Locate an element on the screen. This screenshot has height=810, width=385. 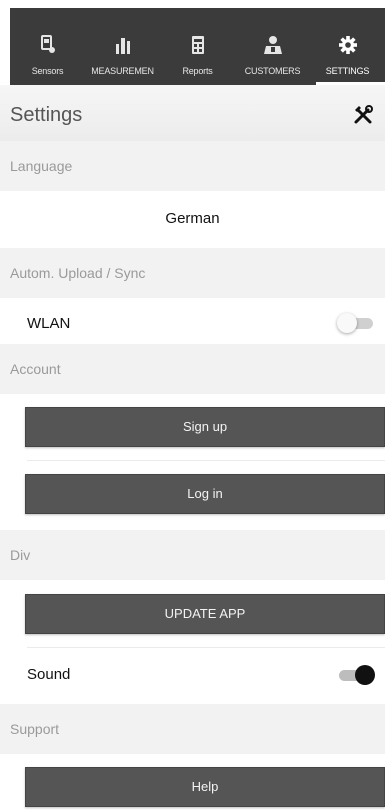
support-rows: Help is located at coordinates (192, 782).